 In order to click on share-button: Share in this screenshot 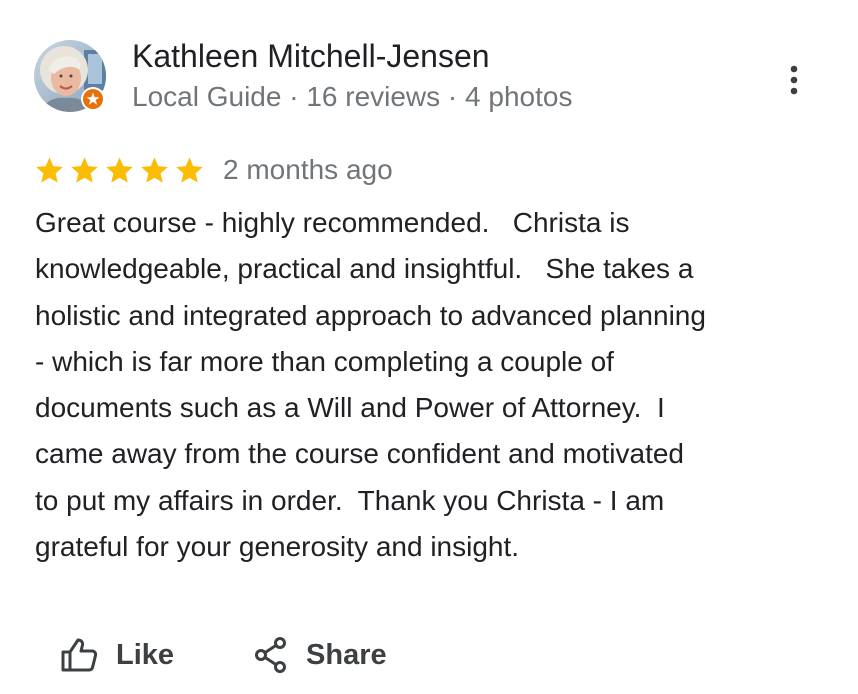, I will do `click(320, 655)`.